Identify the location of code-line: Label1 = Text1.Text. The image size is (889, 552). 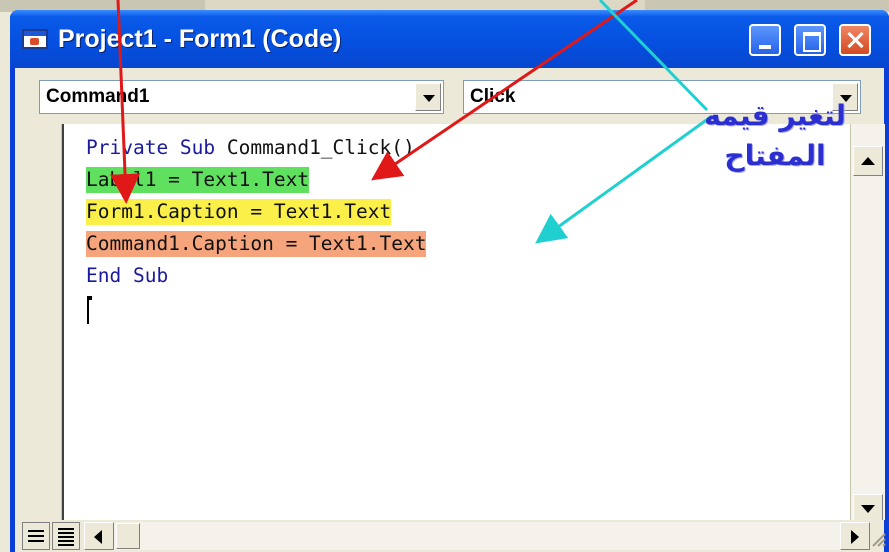
(198, 180).